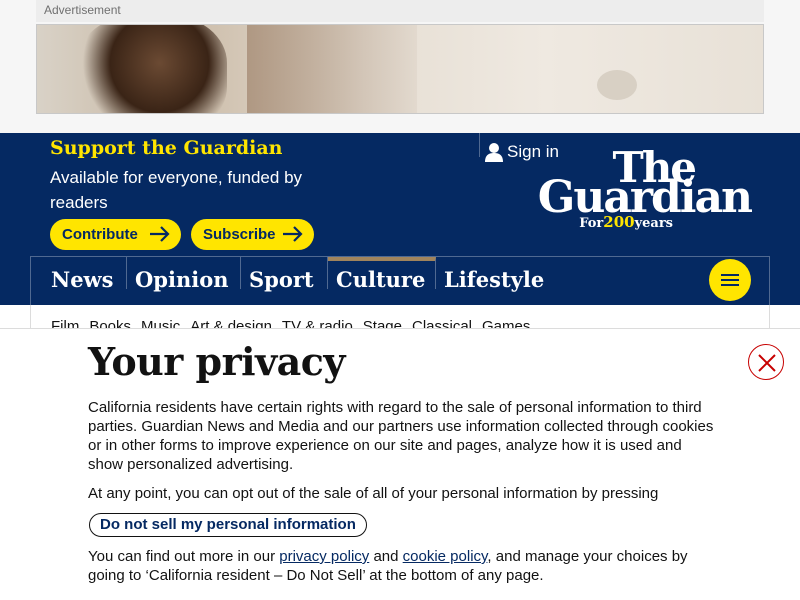  Describe the element at coordinates (386, 556) in the screenshot. I see `p3-text-and: and` at that location.